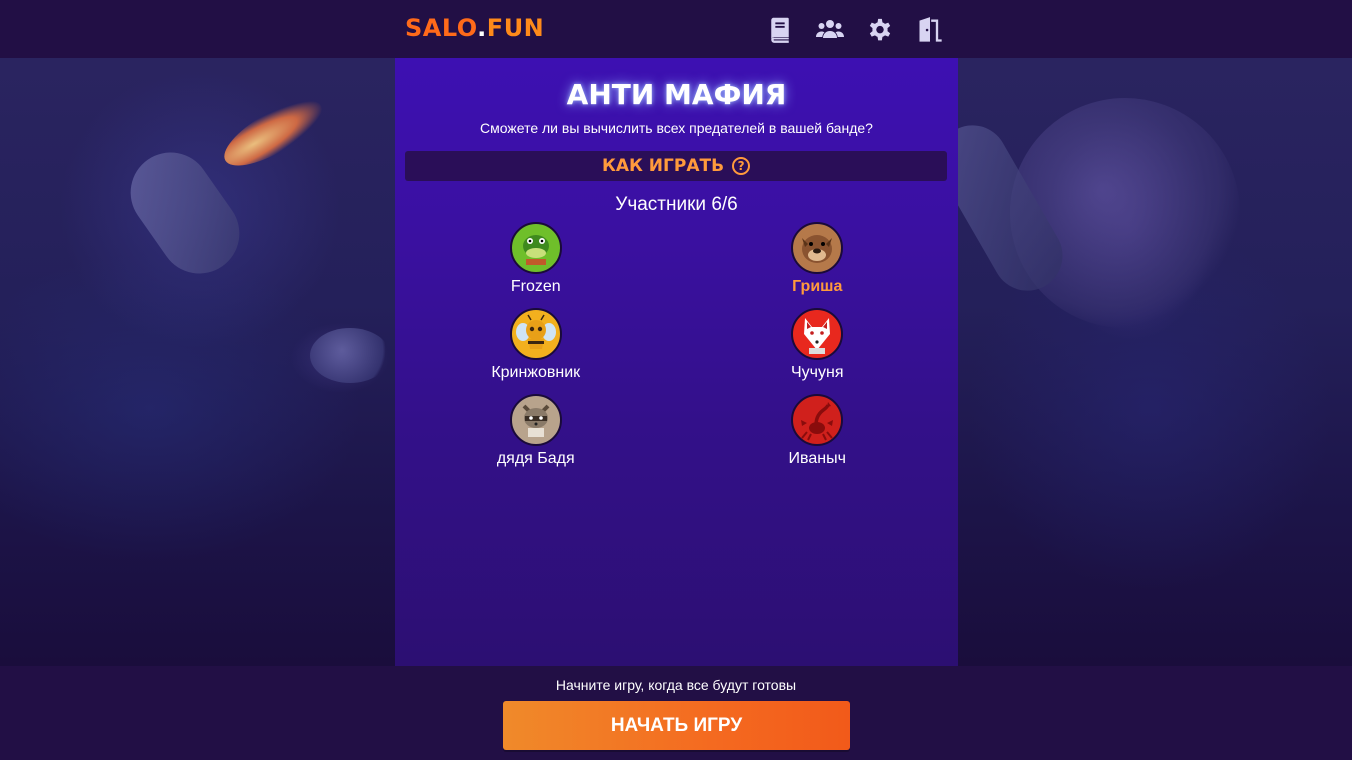 Image resolution: width=1352 pixels, height=760 pixels. I want to click on player-name: Иваныч, so click(817, 458).